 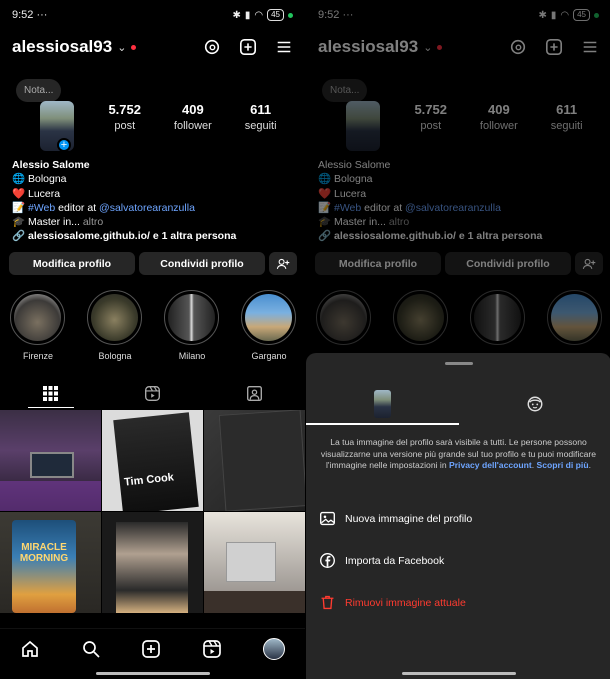 I want to click on tab-posts-grid, so click(x=51, y=393).